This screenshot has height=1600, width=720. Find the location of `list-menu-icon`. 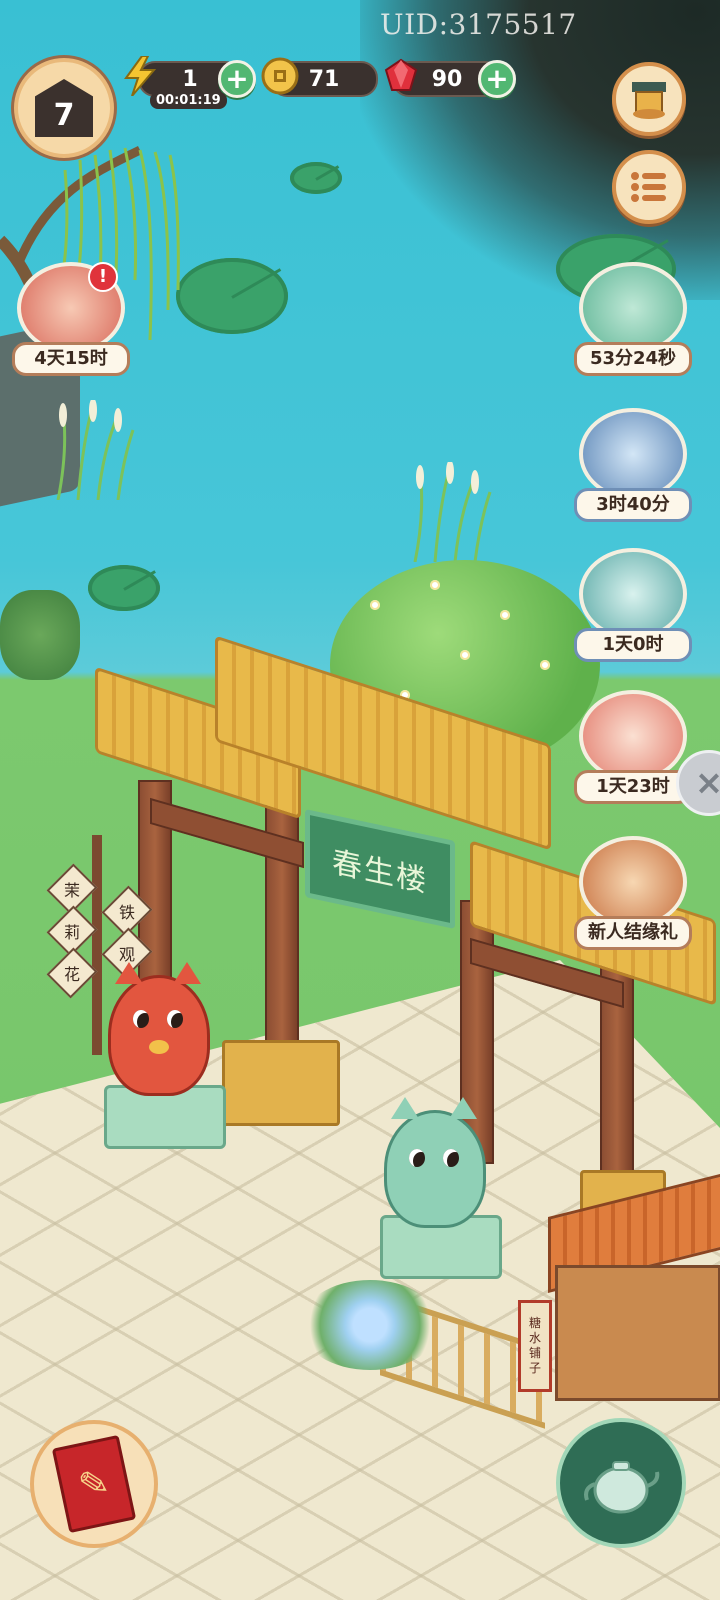

list-menu-icon is located at coordinates (648, 187).